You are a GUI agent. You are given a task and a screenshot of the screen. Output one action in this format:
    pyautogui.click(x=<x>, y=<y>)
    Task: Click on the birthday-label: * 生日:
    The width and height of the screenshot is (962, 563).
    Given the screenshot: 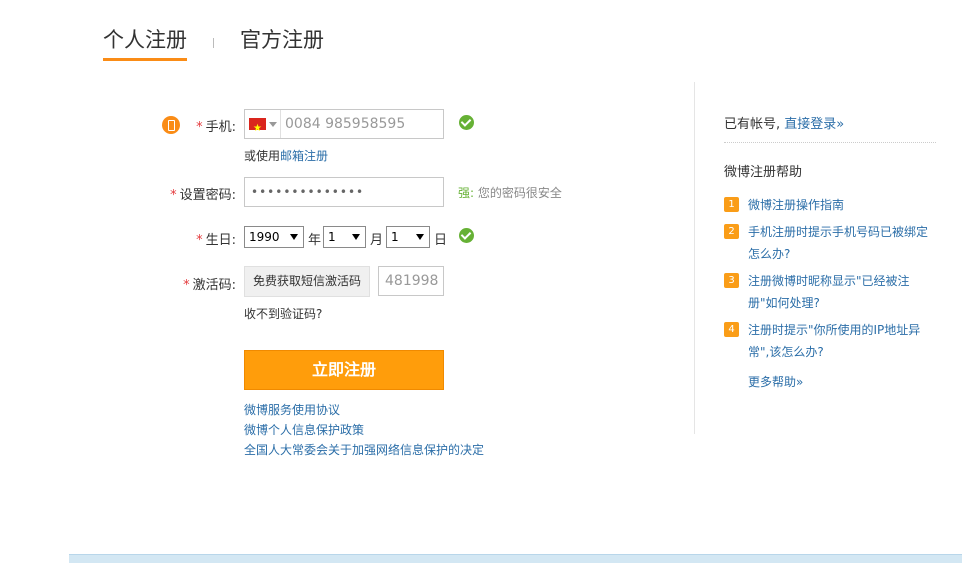 What is the action you would take?
    pyautogui.click(x=176, y=238)
    